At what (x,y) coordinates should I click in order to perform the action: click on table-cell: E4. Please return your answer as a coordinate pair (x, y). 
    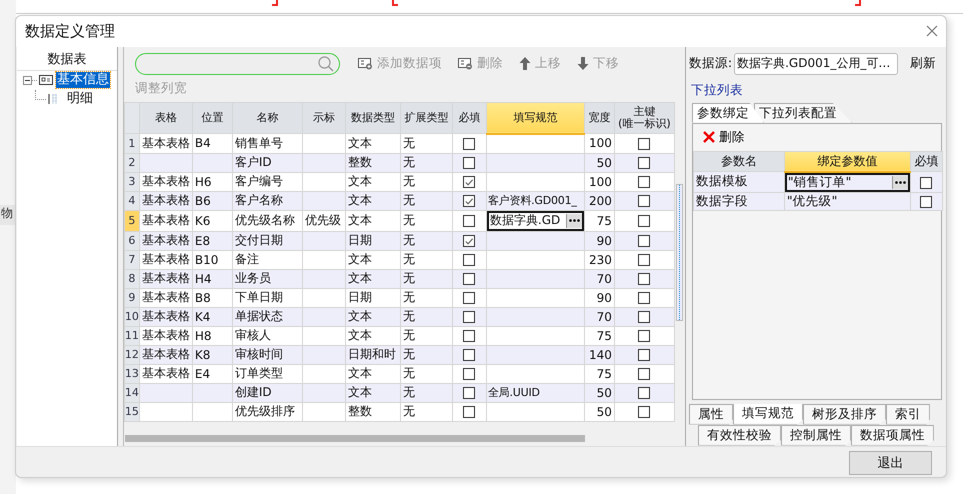
    Looking at the image, I should click on (212, 373).